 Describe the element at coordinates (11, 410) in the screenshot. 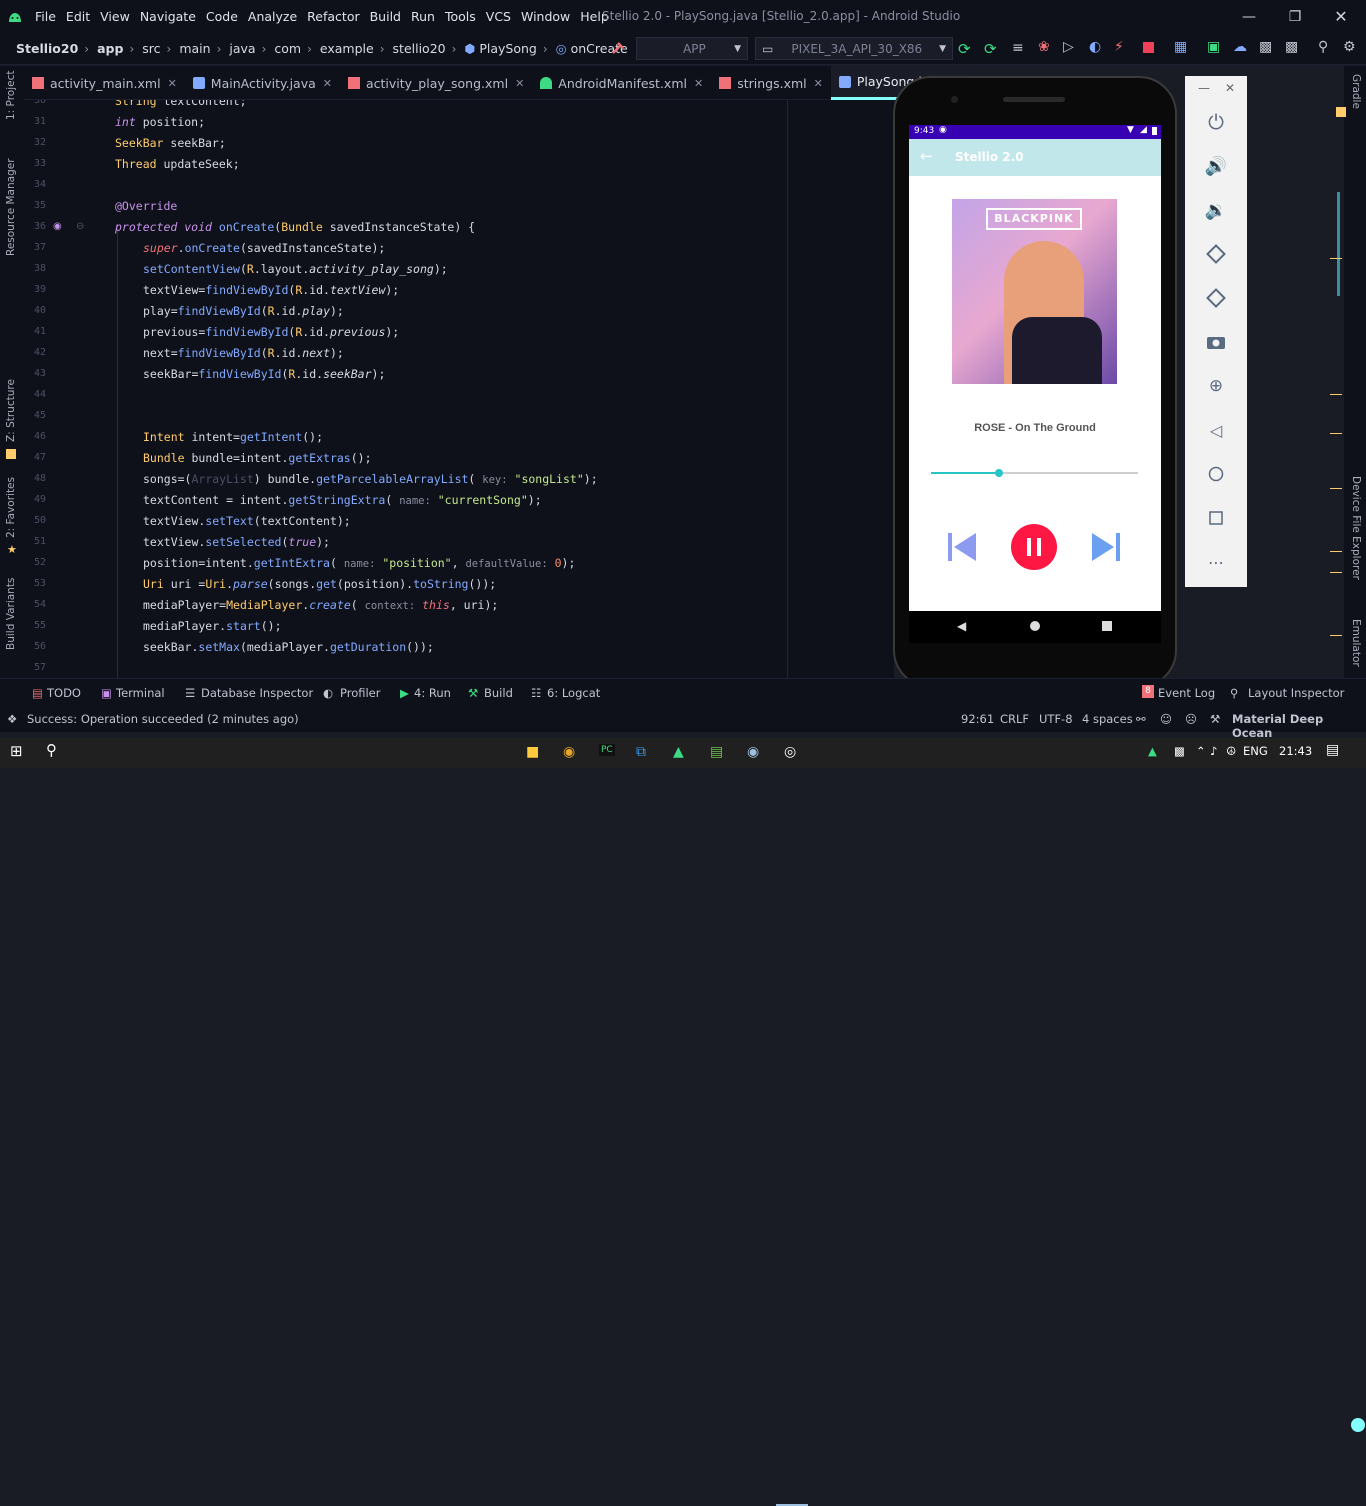

I see `tool-structure: Z: Structure` at that location.